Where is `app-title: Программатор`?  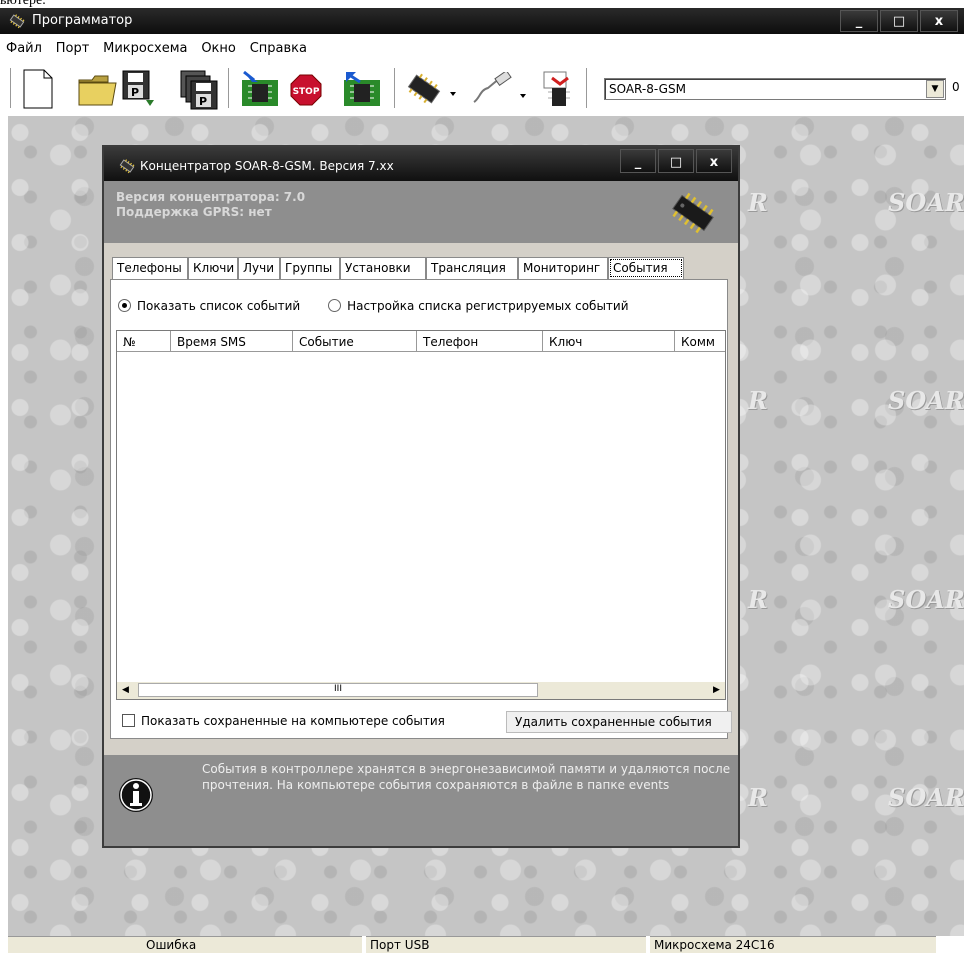 app-title: Программатор is located at coordinates (82, 20).